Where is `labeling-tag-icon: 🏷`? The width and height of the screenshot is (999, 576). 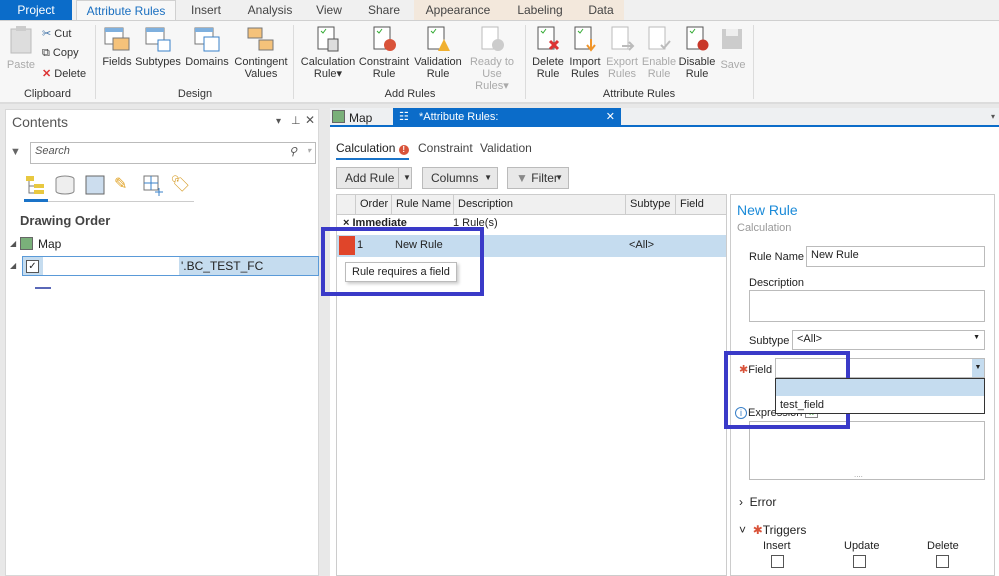
labeling-tag-icon: 🏷 is located at coordinates (180, 184).